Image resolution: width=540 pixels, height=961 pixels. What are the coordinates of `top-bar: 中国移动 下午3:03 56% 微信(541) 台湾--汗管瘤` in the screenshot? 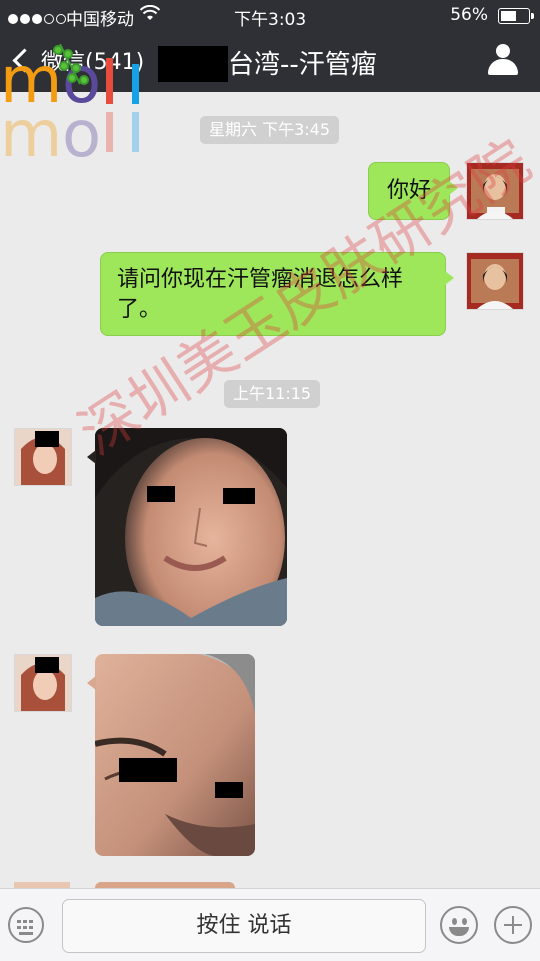 It's located at (270, 46).